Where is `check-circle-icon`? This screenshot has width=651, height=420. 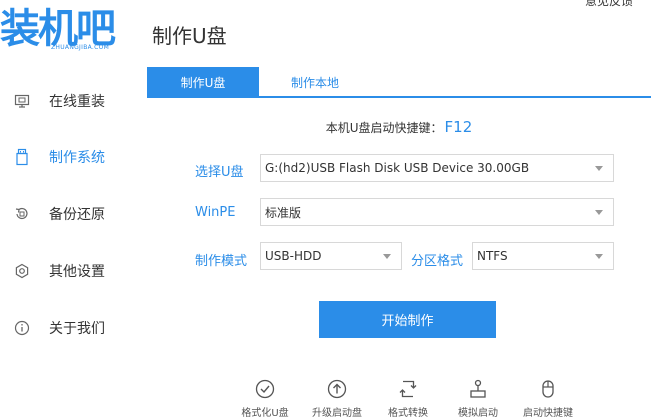
check-circle-icon is located at coordinates (265, 389).